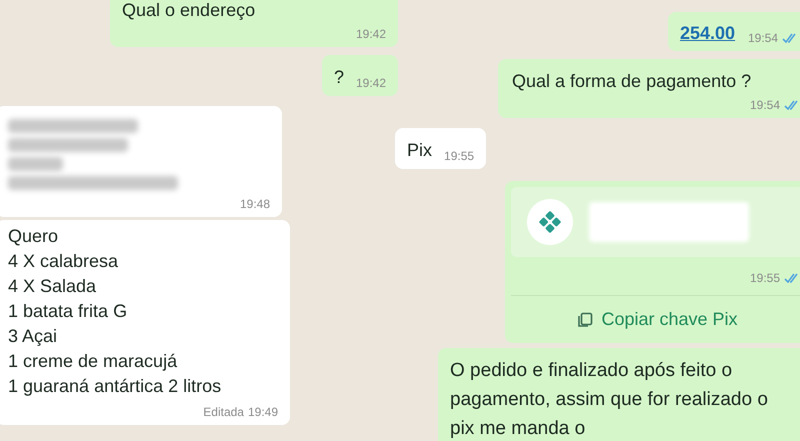  Describe the element at coordinates (632, 81) in the screenshot. I see `message-text: Qual a forma de pagamento ?` at that location.